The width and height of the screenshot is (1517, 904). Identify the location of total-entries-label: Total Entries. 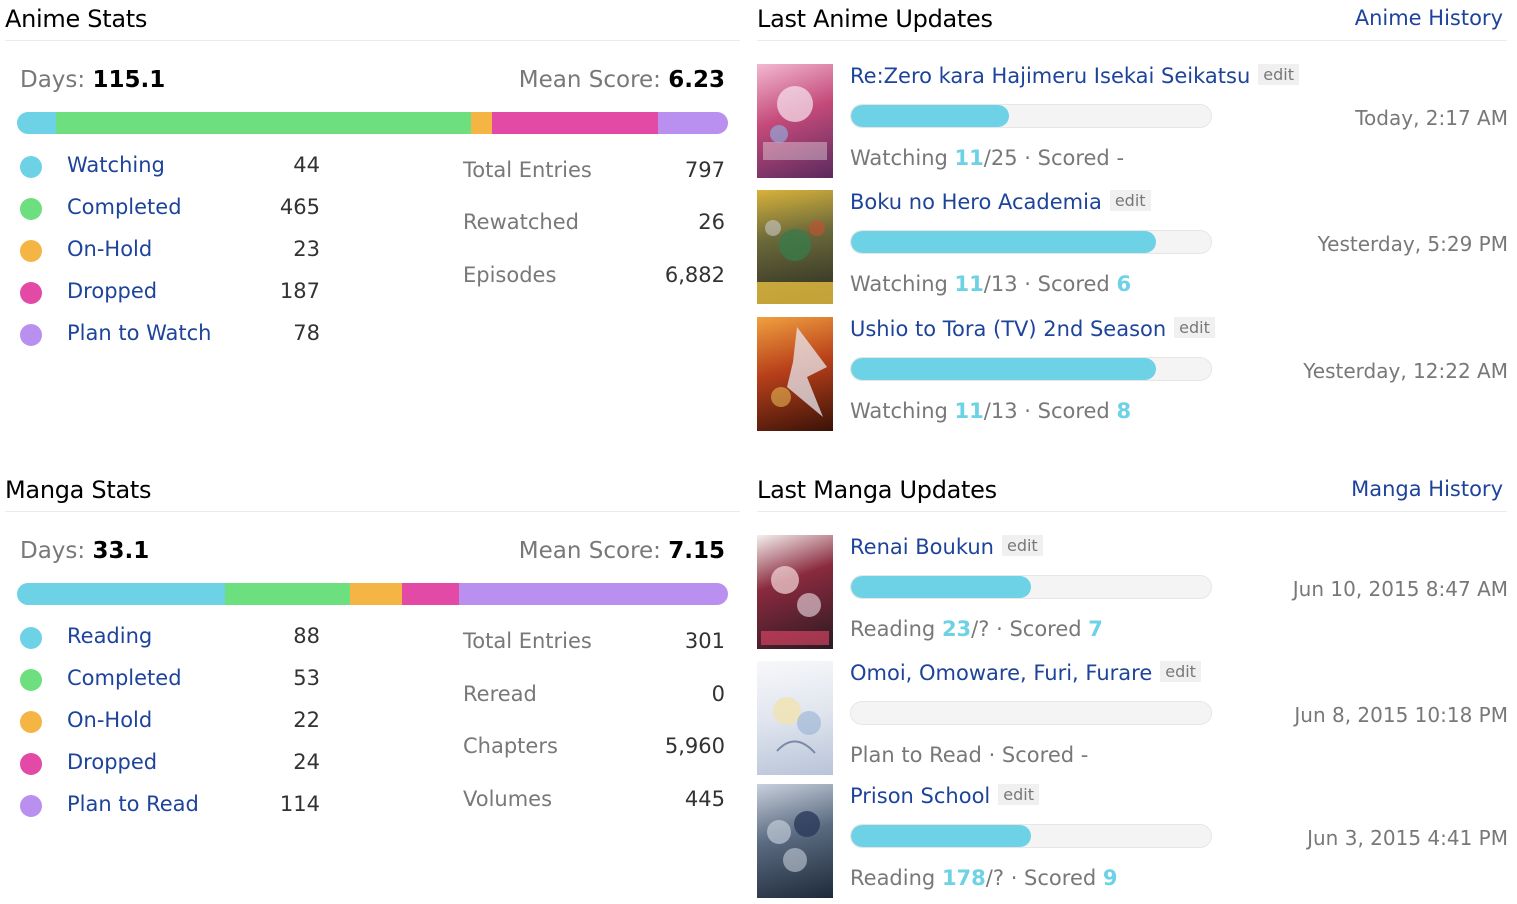
(527, 170).